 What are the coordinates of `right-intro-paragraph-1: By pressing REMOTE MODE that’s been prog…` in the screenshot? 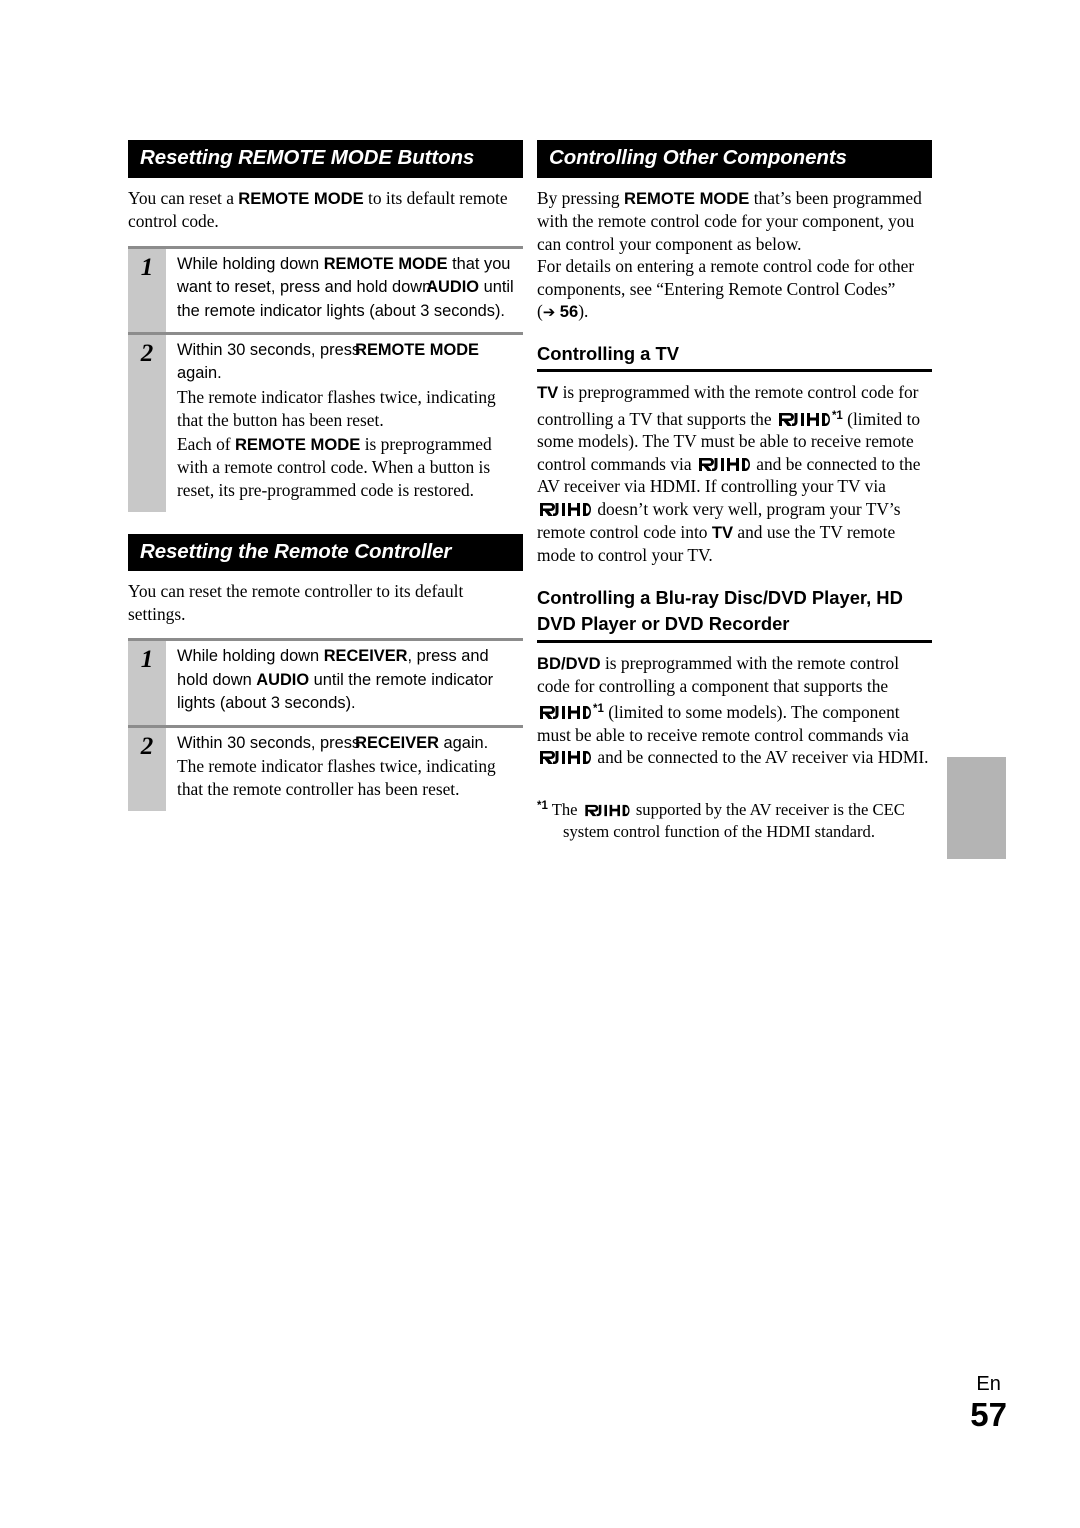 It's located at (734, 221).